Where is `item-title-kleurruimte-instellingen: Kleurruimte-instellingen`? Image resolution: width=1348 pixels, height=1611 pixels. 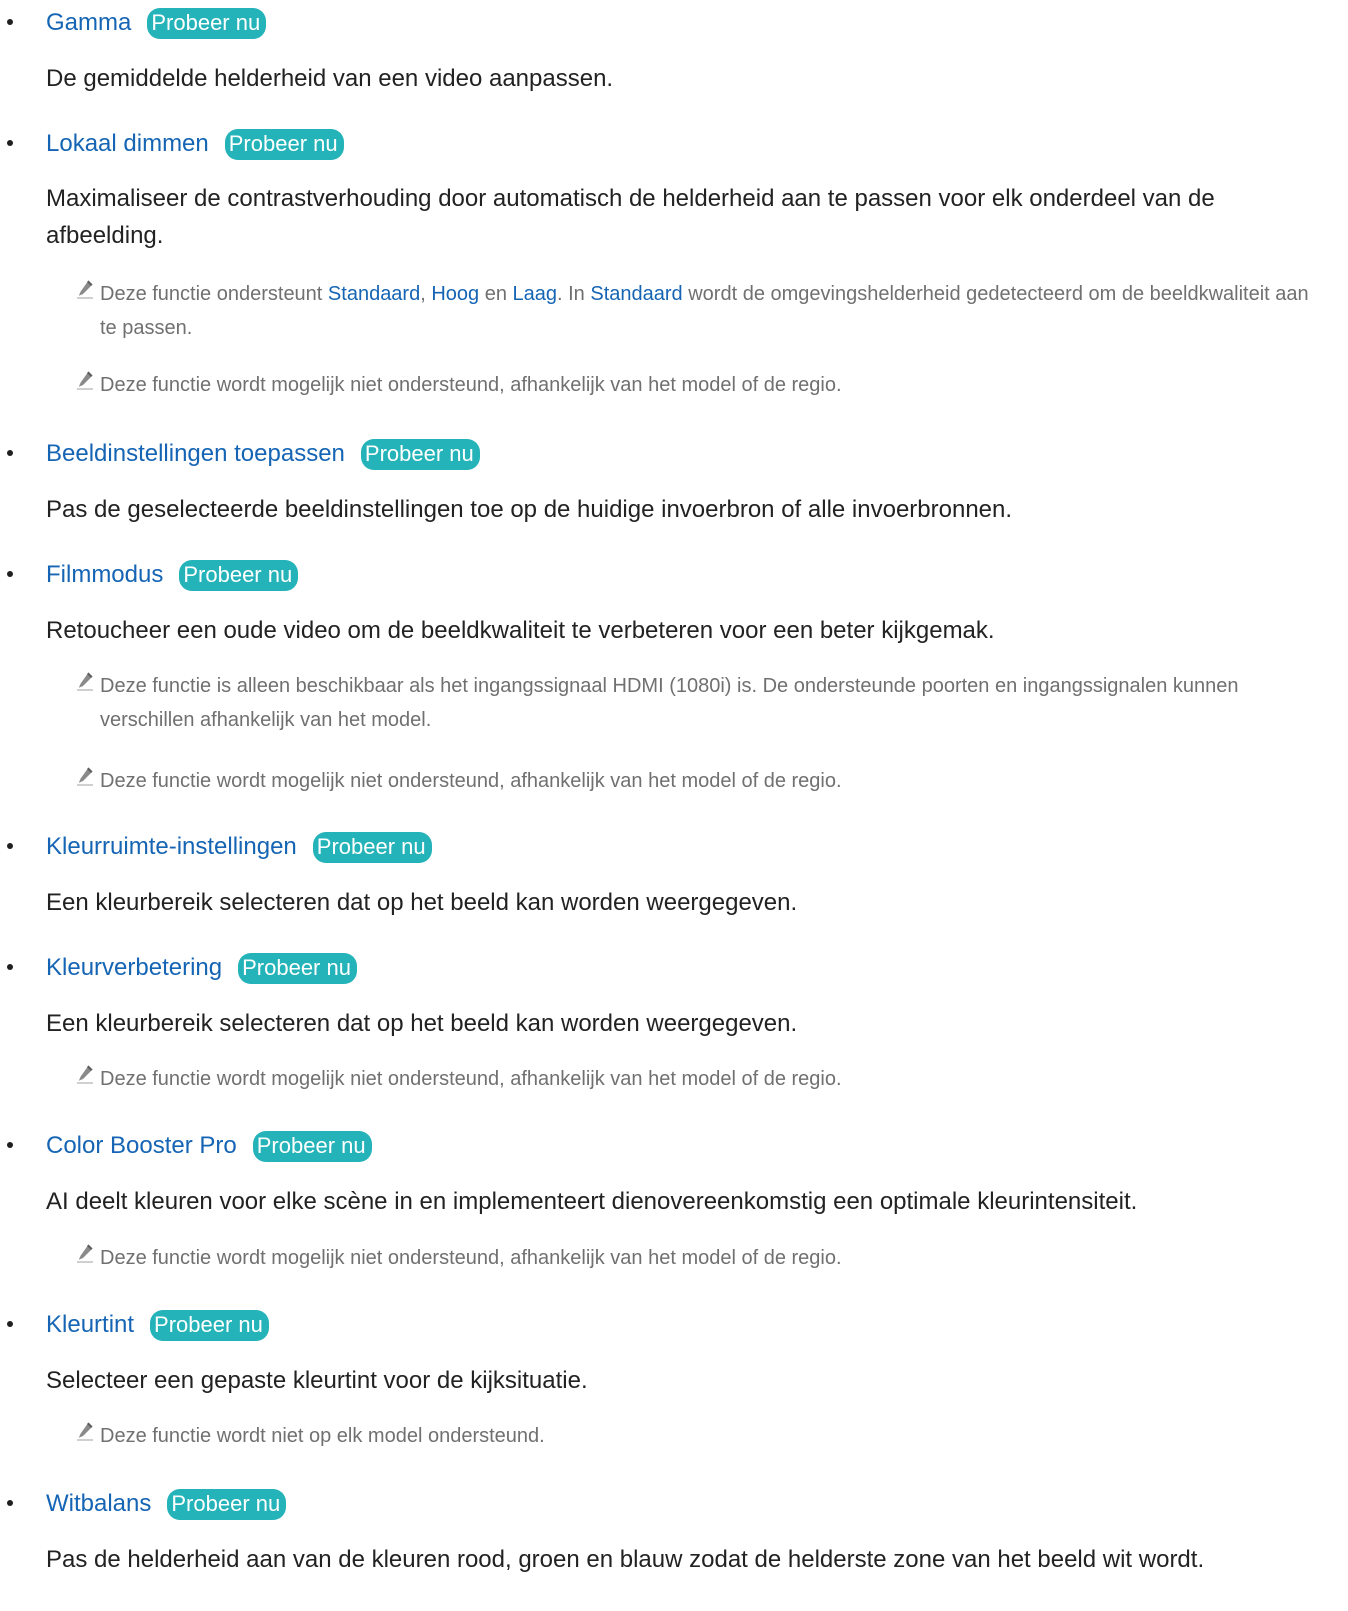
item-title-kleurruimte-instellingen: Kleurruimte-instellingen is located at coordinates (171, 847).